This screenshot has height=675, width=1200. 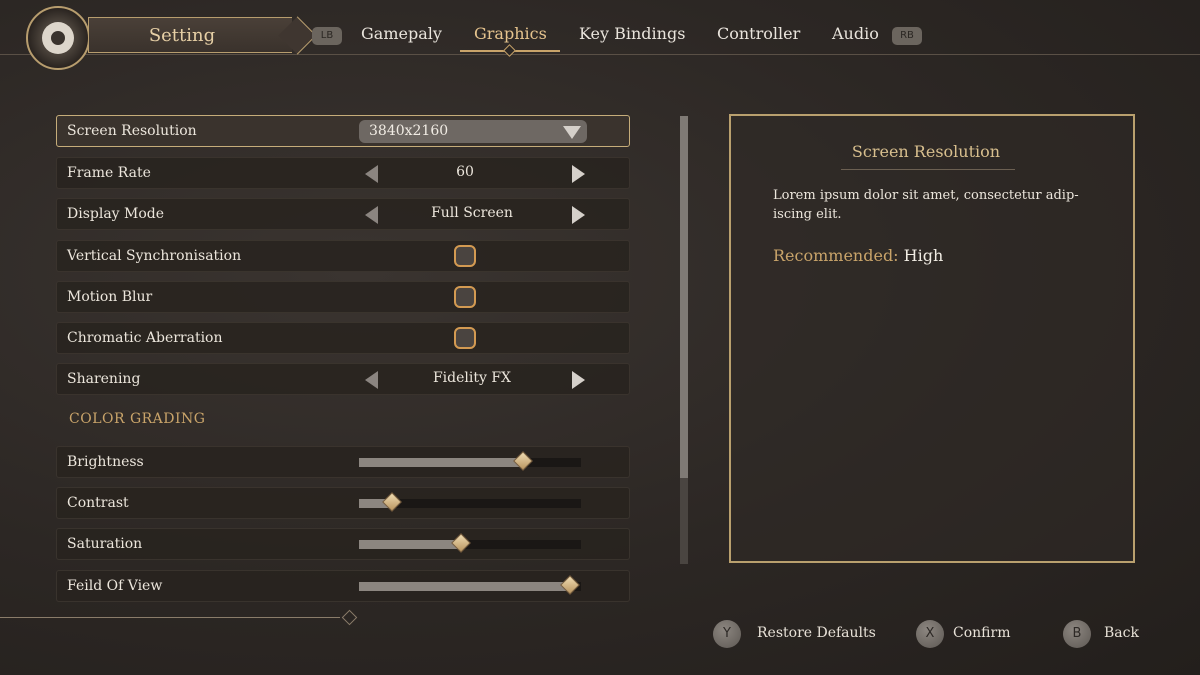 I want to click on field-of-view-slider, so click(x=470, y=585).